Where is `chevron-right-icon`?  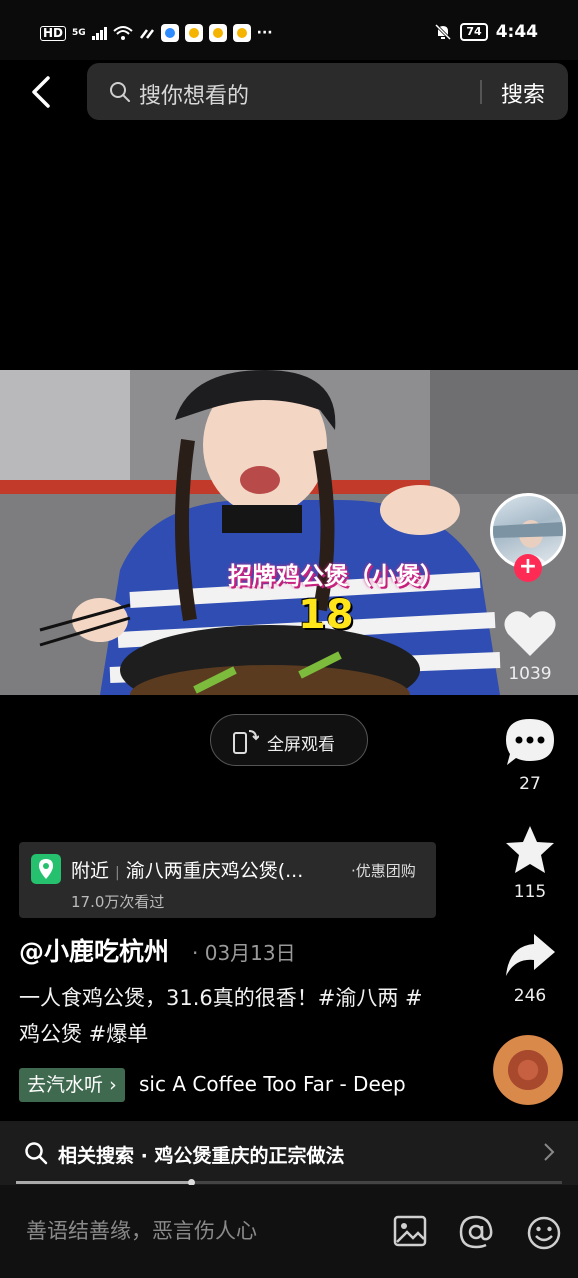
chevron-right-icon is located at coordinates (549, 1152).